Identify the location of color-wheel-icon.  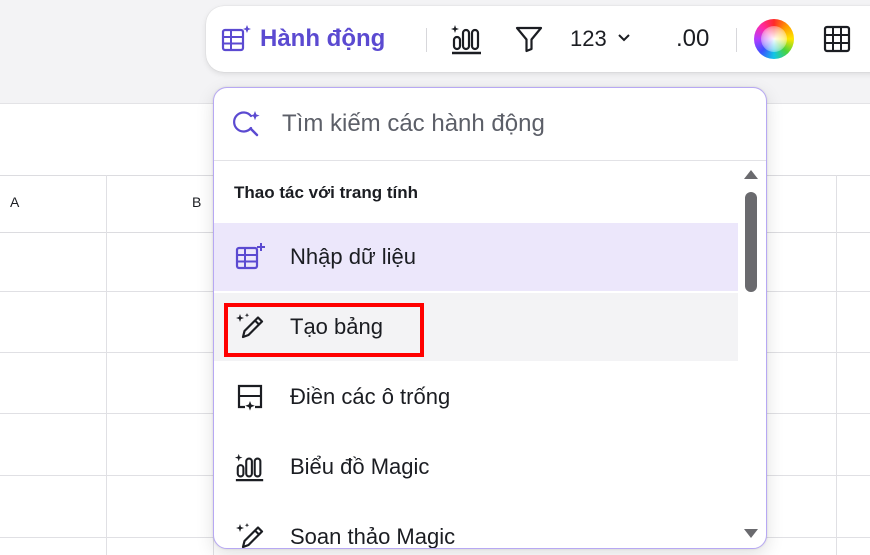
(774, 39).